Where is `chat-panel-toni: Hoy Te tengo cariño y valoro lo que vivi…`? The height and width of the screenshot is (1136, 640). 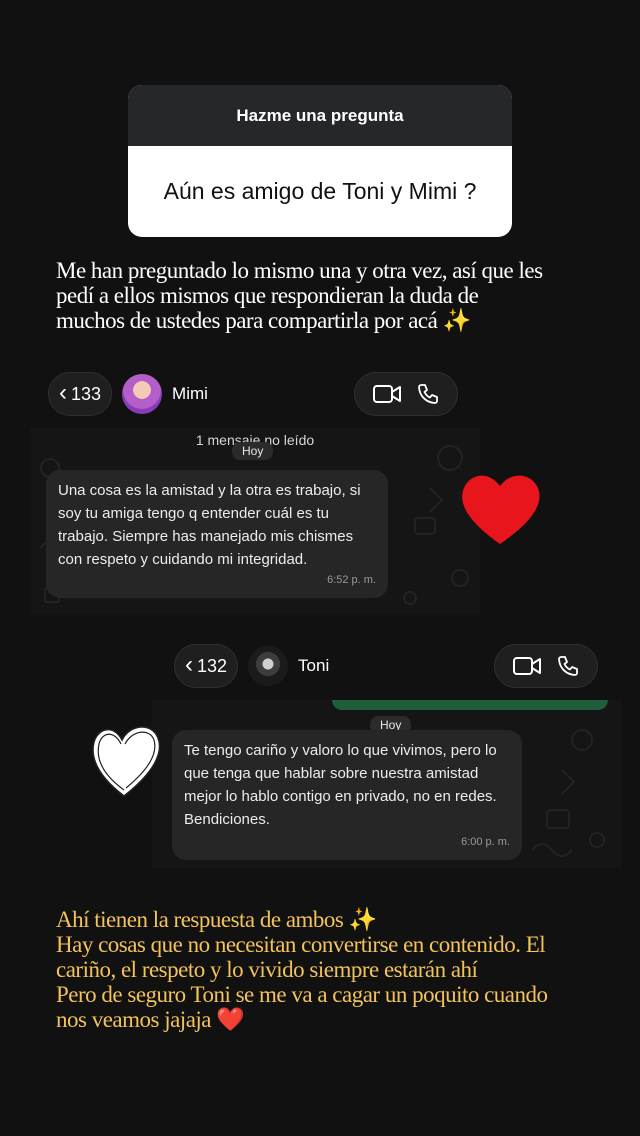 chat-panel-toni: Hoy Te tengo cariño y valoro lo que vivi… is located at coordinates (387, 784).